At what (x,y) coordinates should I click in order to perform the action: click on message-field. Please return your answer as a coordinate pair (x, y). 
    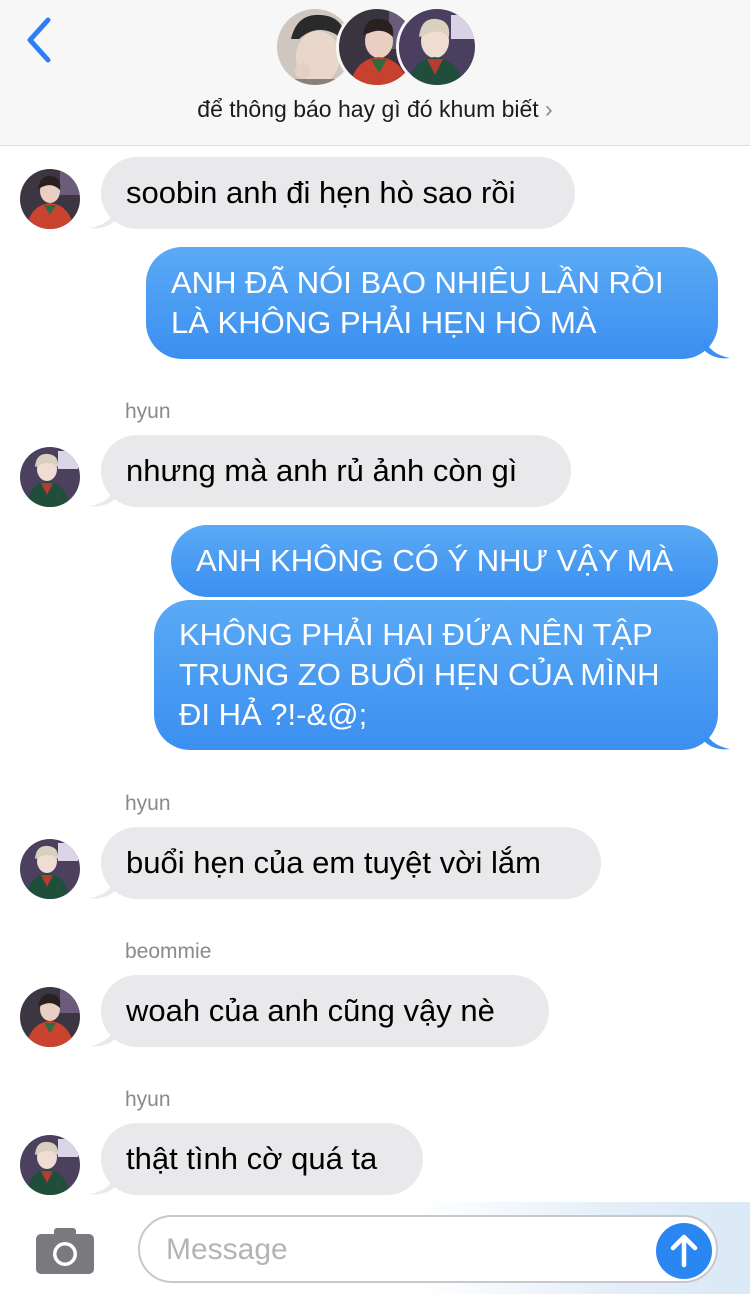
    Looking at the image, I should click on (428, 1249).